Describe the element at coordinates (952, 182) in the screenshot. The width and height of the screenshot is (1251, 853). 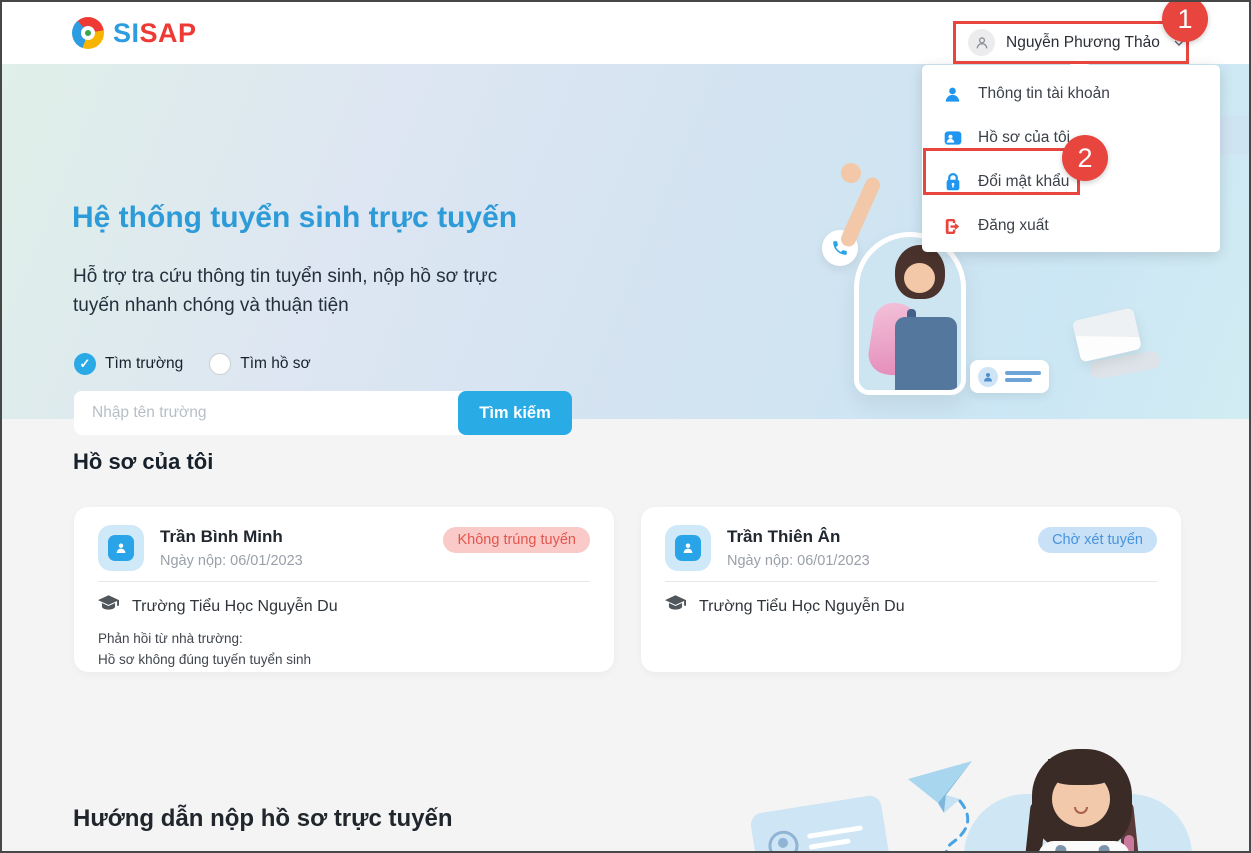
I see `lock-icon` at that location.